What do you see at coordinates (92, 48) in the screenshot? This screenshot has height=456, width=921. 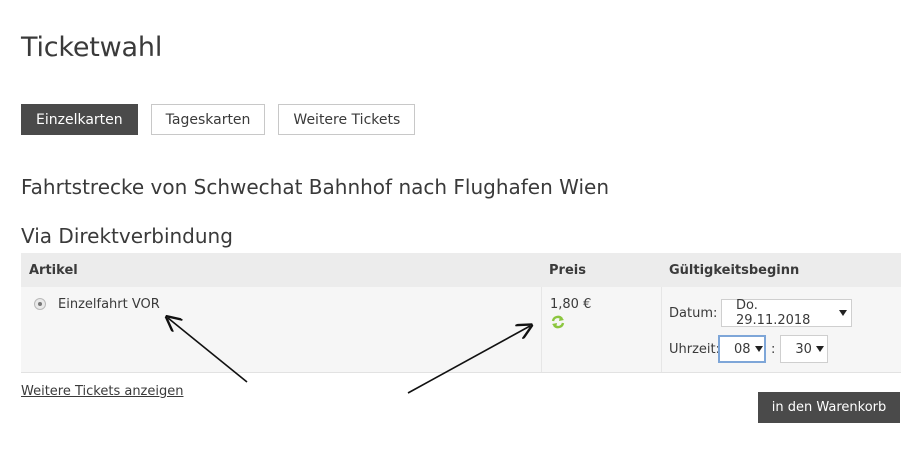 I see `page-title: Ticketwahl` at bounding box center [92, 48].